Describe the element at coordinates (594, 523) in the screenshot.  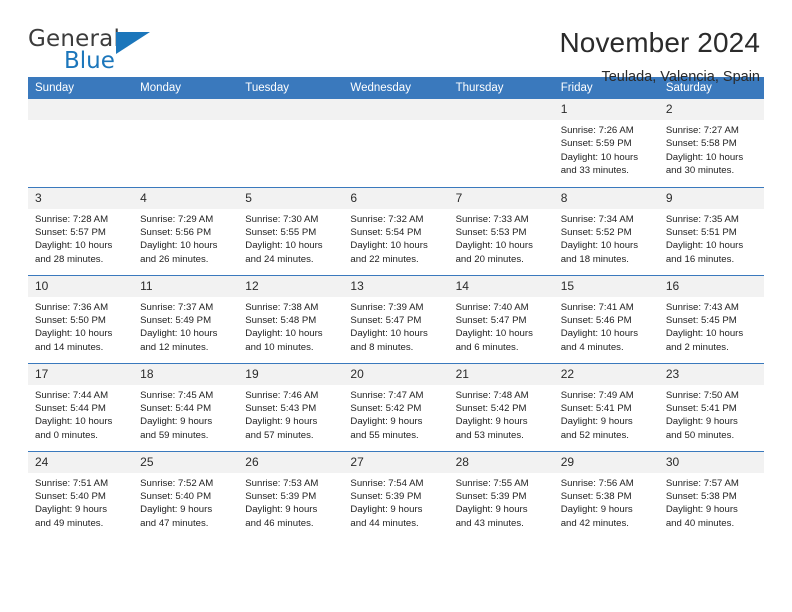
I see `daylight-duration-line2: and 42 minutes.` at that location.